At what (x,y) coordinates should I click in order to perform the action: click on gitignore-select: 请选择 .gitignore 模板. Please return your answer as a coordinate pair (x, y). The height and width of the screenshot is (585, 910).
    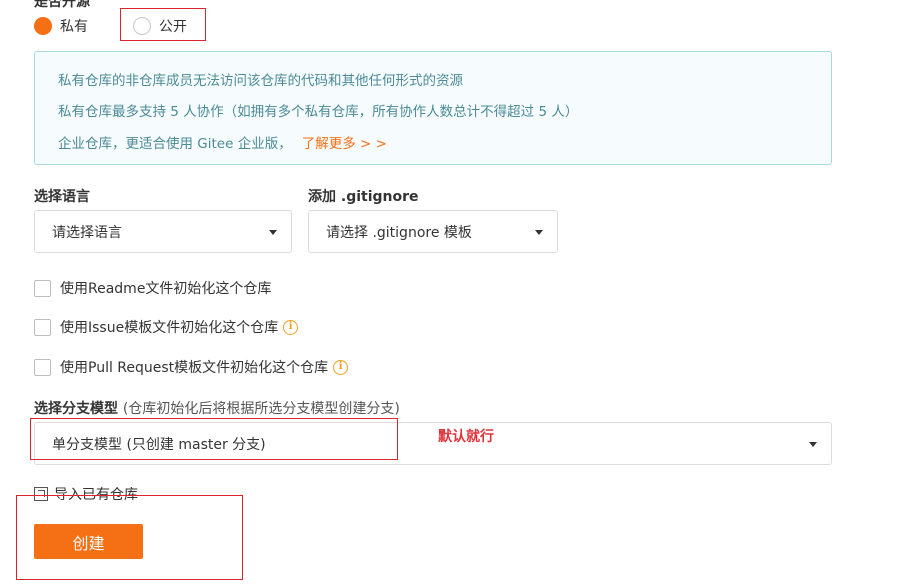
    Looking at the image, I should click on (433, 231).